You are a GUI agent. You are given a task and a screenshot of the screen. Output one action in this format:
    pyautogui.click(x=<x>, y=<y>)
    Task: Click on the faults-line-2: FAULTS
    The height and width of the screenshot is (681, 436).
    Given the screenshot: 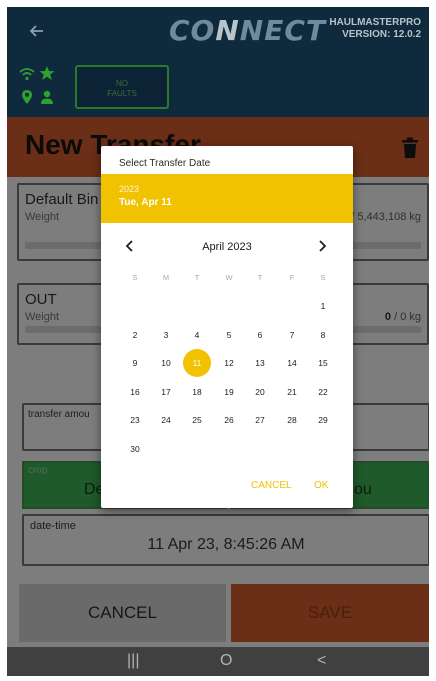 What is the action you would take?
    pyautogui.click(x=122, y=93)
    